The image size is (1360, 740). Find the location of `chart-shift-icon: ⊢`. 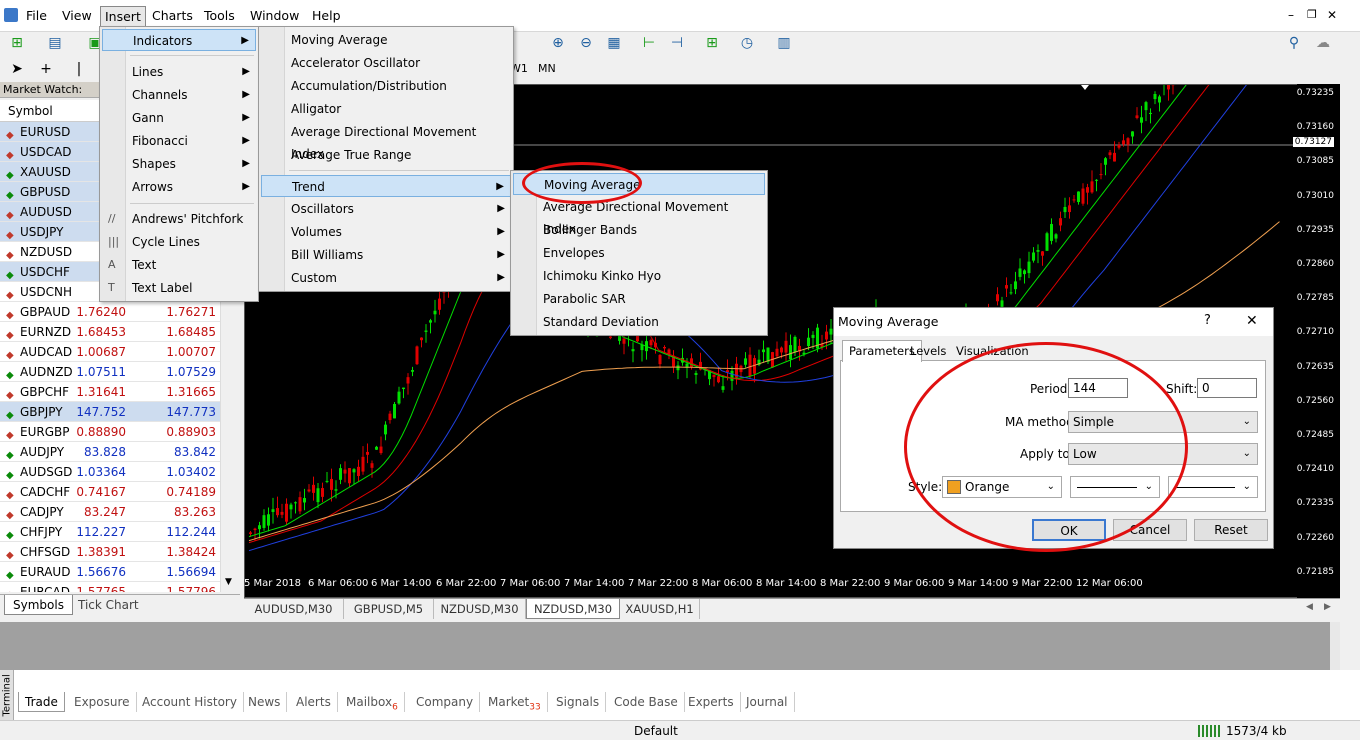

chart-shift-icon: ⊢ is located at coordinates (649, 43).